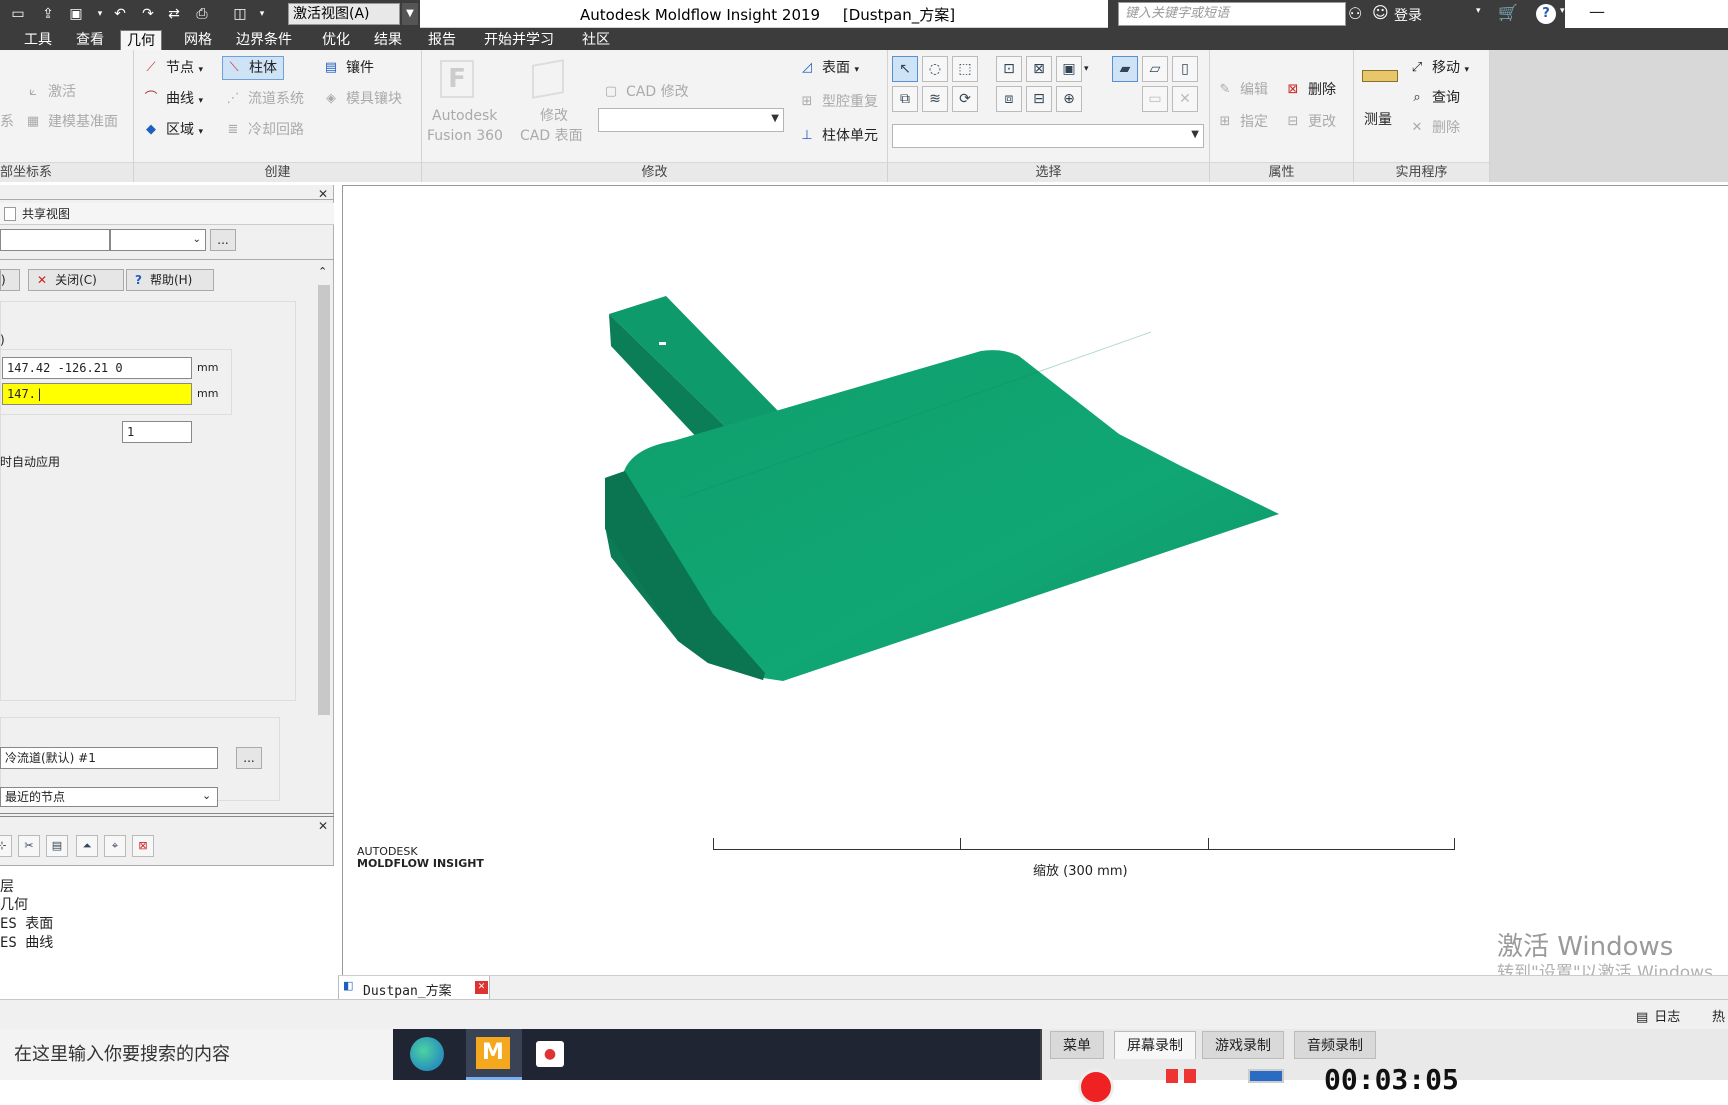 This screenshot has width=1728, height=1105. What do you see at coordinates (691, 120) in the screenshot?
I see `cad-modify-select: ▼` at bounding box center [691, 120].